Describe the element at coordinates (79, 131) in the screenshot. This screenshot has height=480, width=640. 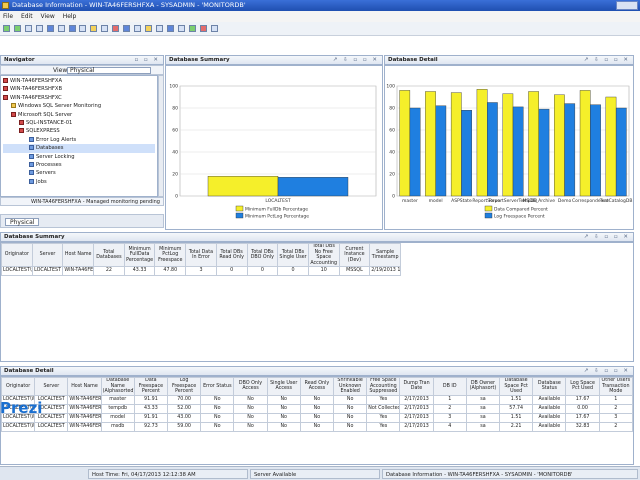
I see `tree-item: SQLEXPRESS` at that location.